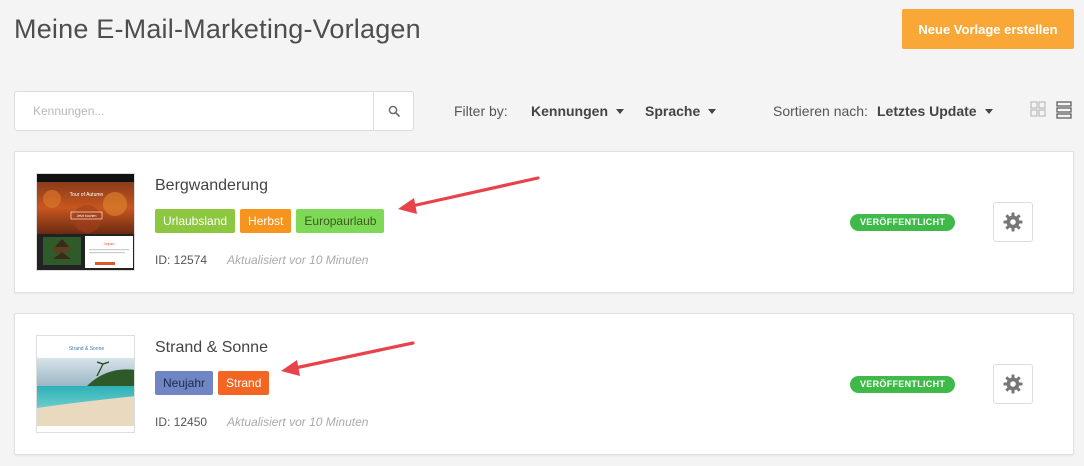  Describe the element at coordinates (1038, 109) in the screenshot. I see `grid-view-icon` at that location.